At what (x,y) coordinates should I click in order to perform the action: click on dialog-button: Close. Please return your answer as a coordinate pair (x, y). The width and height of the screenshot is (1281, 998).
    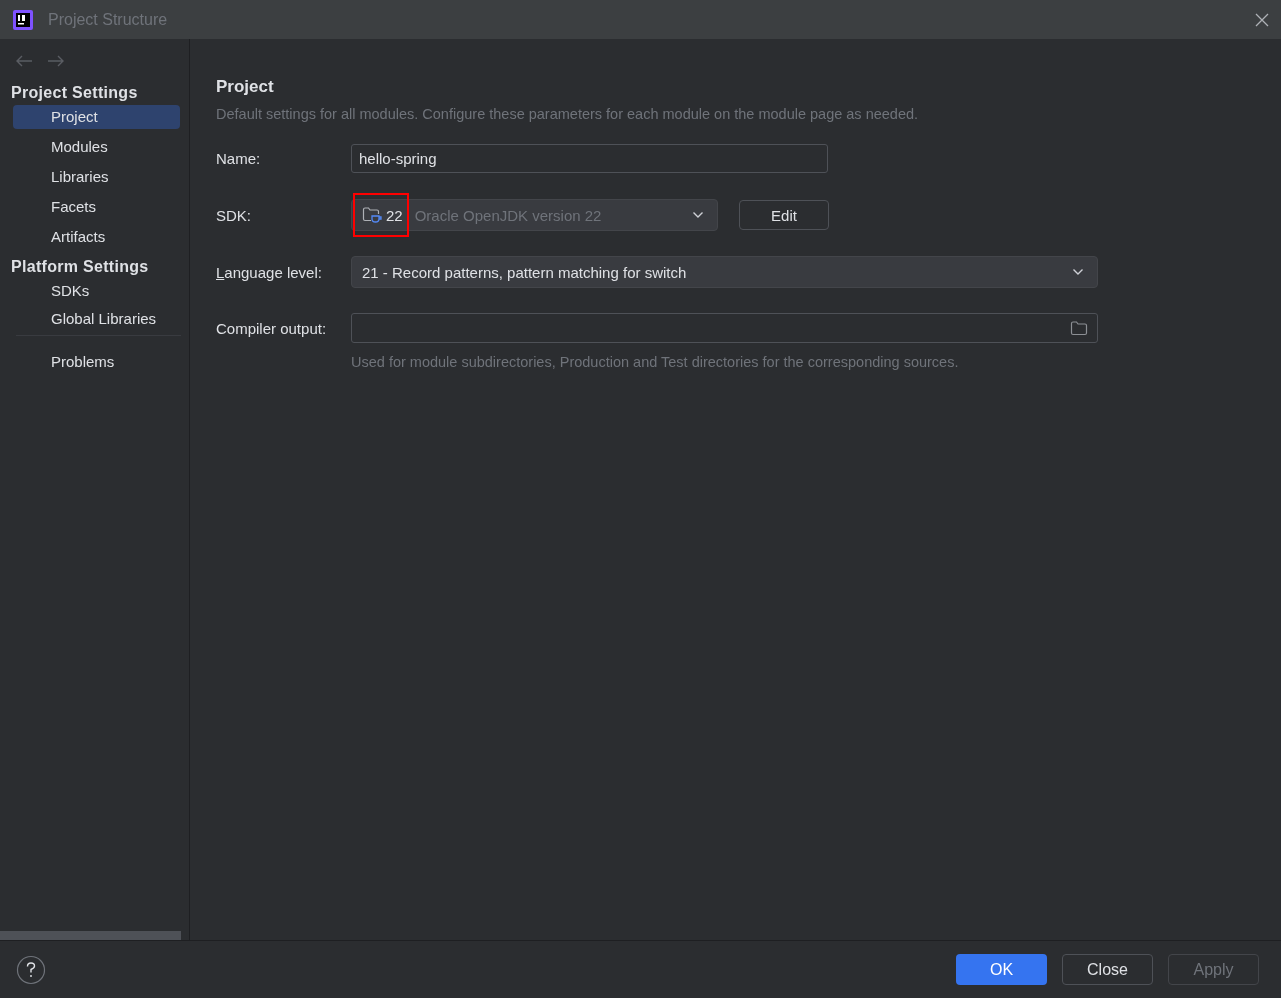
    Looking at the image, I should click on (1107, 969).